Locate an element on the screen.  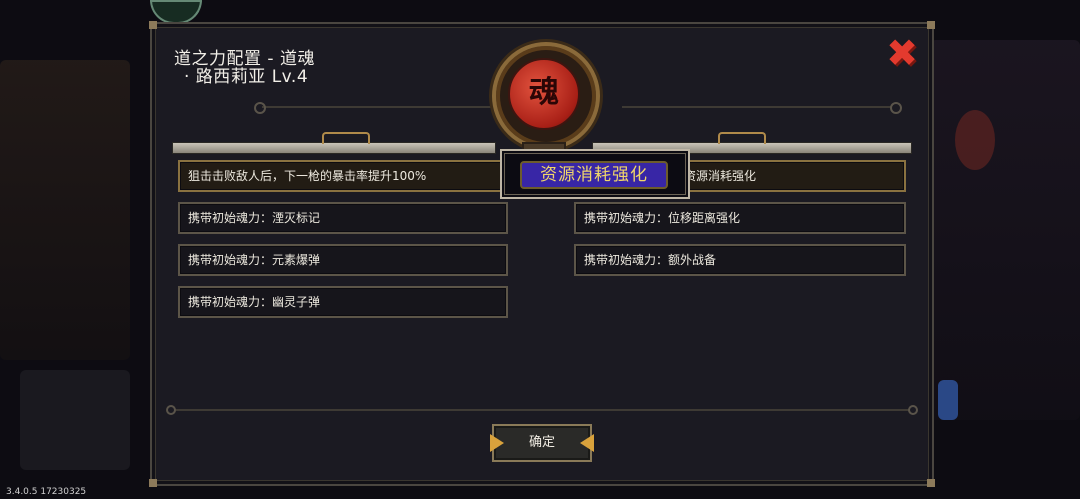
confirm-button: 确定 is located at coordinates (542, 443).